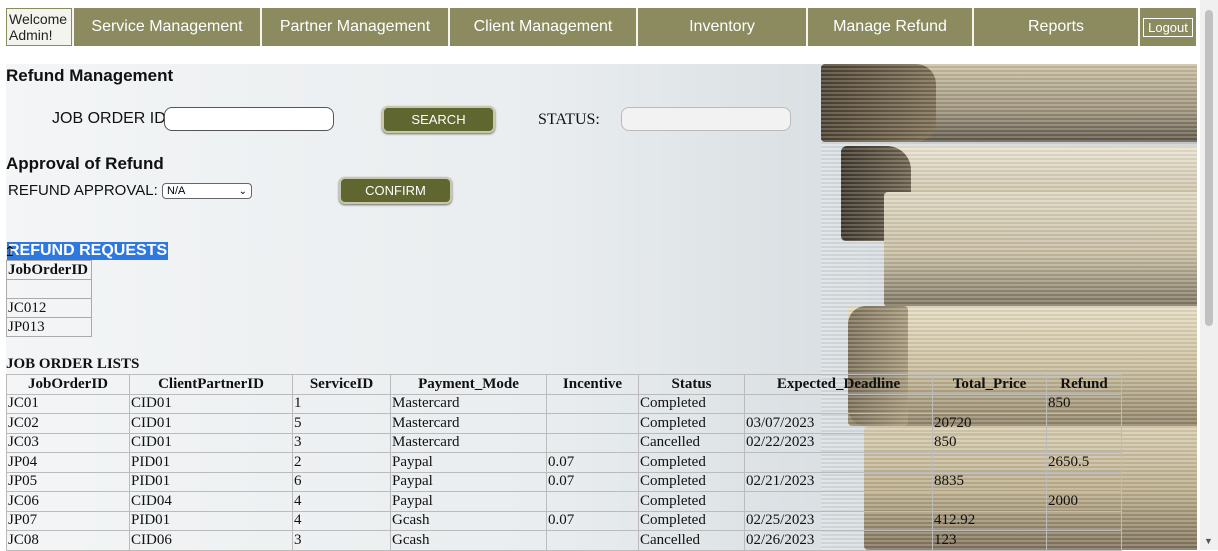 The width and height of the screenshot is (1218, 551). What do you see at coordinates (1208, 541) in the screenshot?
I see `scroll-down-arrow-icon: ▼` at bounding box center [1208, 541].